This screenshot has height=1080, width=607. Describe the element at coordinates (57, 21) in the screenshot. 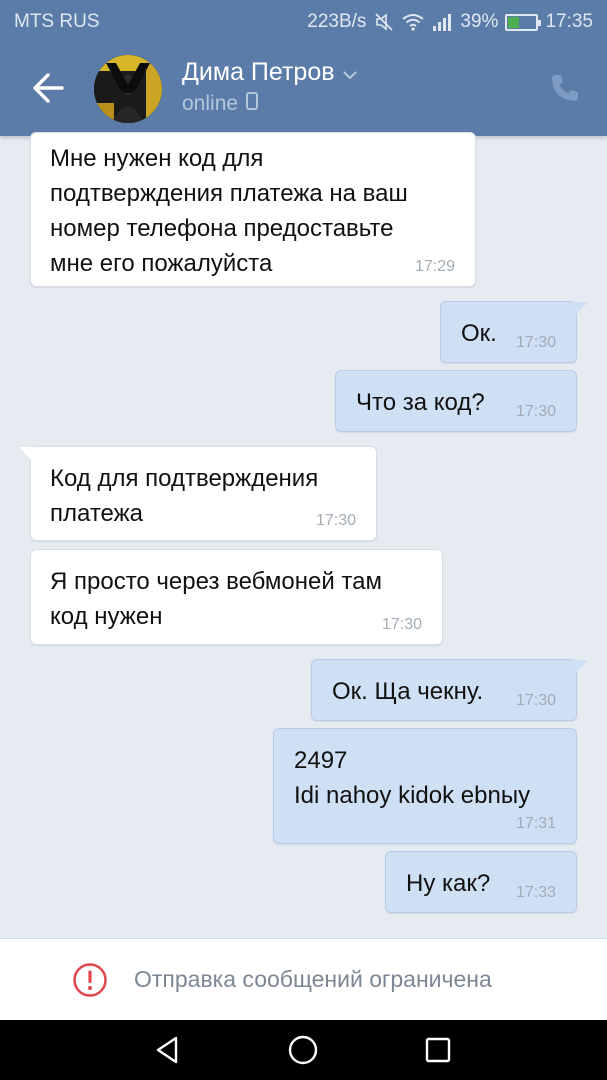

I see `carrier-name: MTS RUS` at that location.